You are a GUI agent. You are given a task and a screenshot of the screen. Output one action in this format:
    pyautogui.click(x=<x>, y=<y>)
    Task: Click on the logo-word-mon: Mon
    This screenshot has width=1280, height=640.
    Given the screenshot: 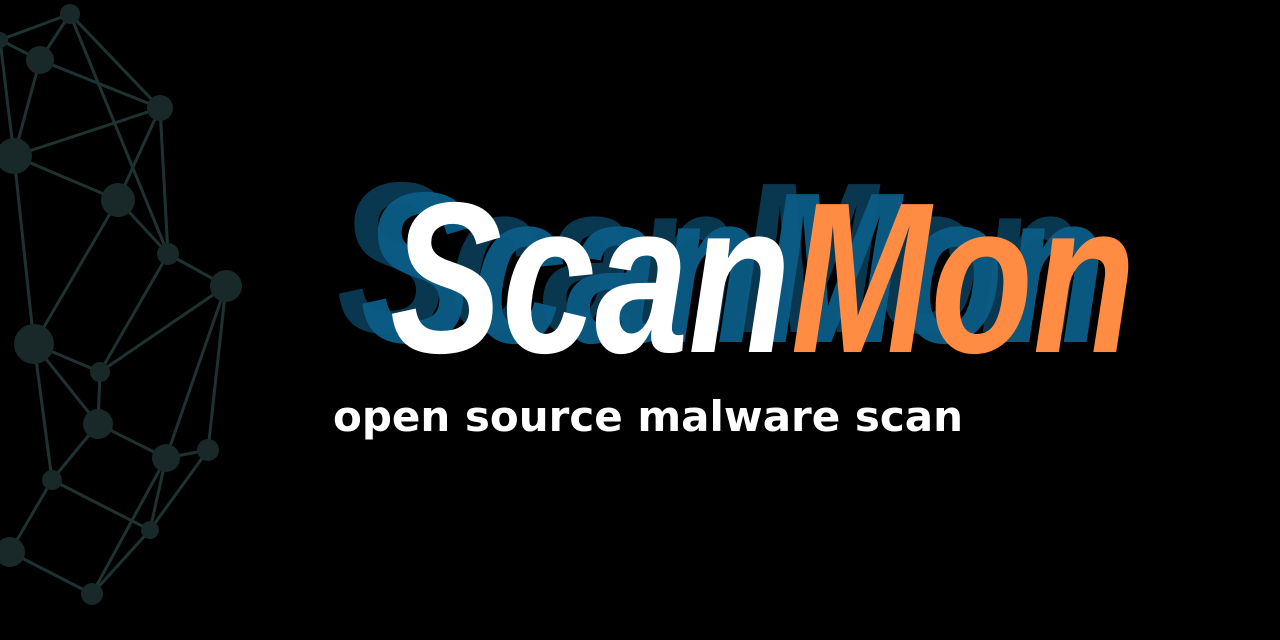 What is the action you would take?
    pyautogui.click(x=963, y=277)
    